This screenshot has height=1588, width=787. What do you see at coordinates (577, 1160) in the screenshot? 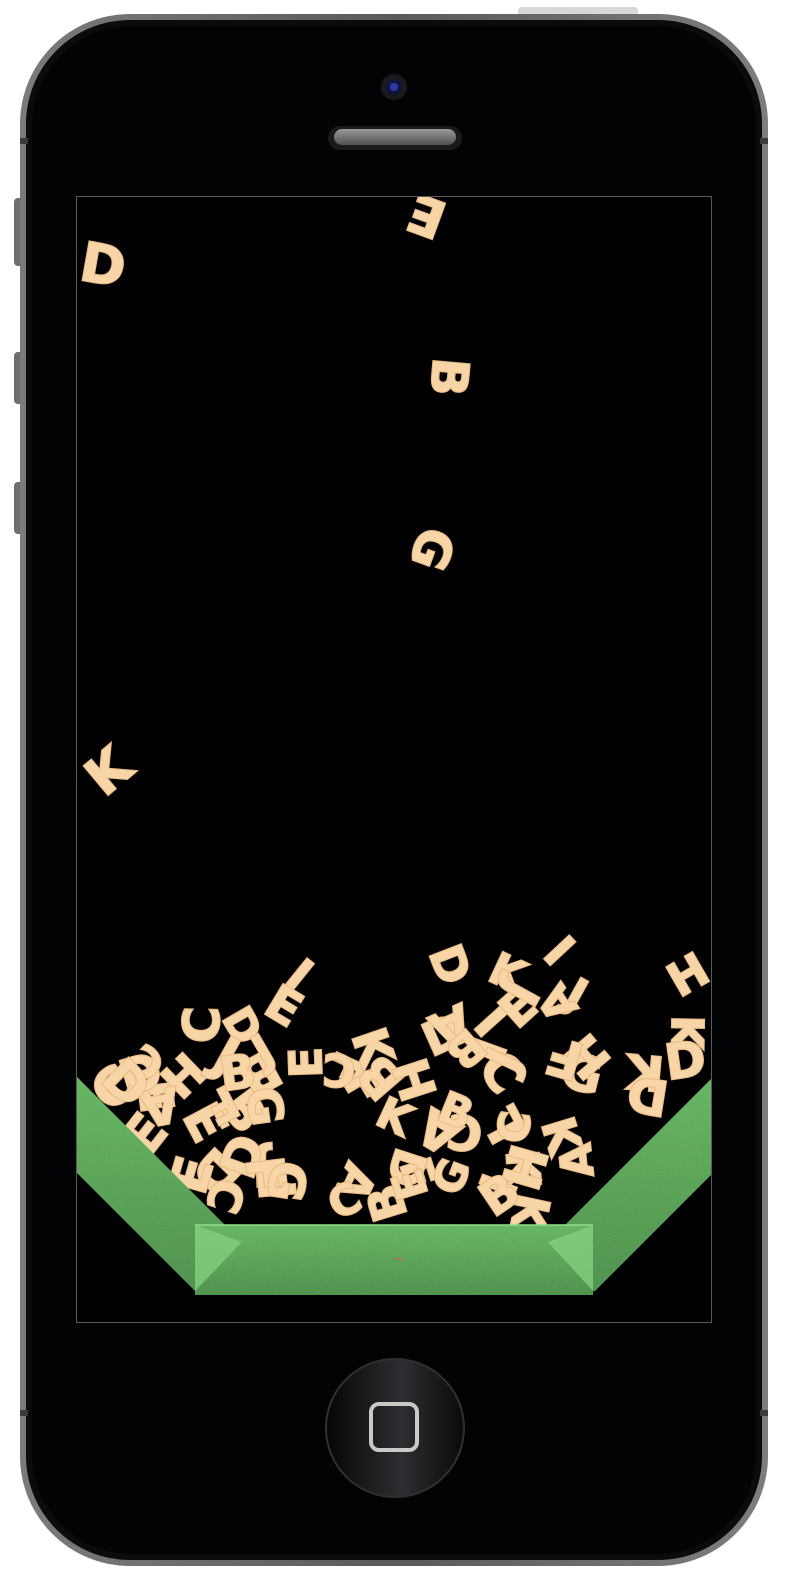
I see `pile-letter: A` at bounding box center [577, 1160].